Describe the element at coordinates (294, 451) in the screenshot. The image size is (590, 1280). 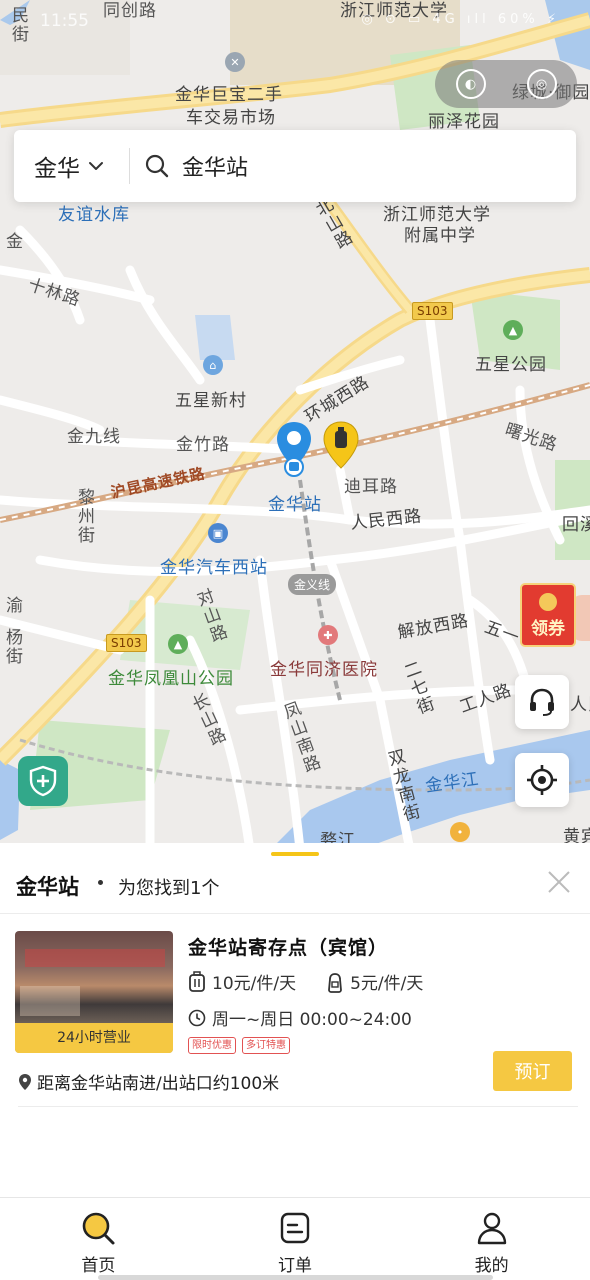
I see `station-pin-icon` at that location.